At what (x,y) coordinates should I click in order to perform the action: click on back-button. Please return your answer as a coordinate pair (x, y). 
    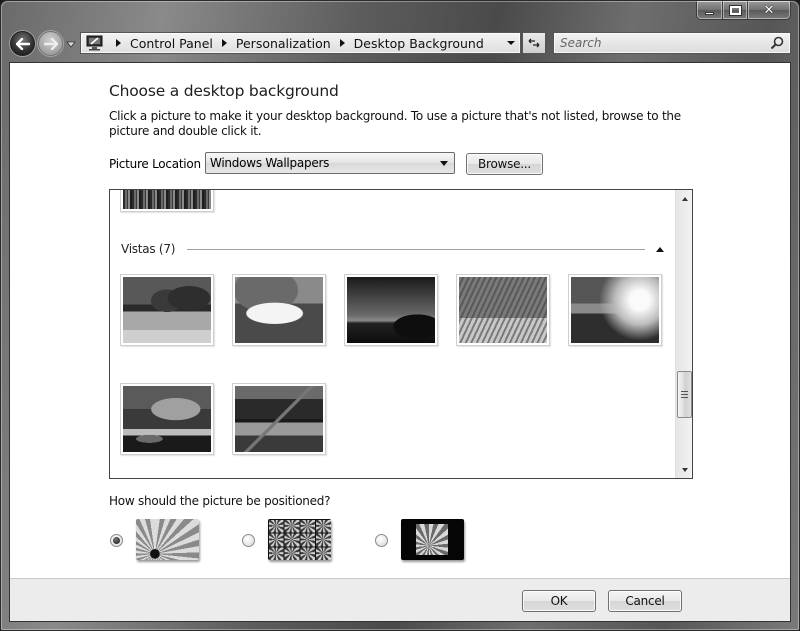
    Looking at the image, I should click on (22, 43).